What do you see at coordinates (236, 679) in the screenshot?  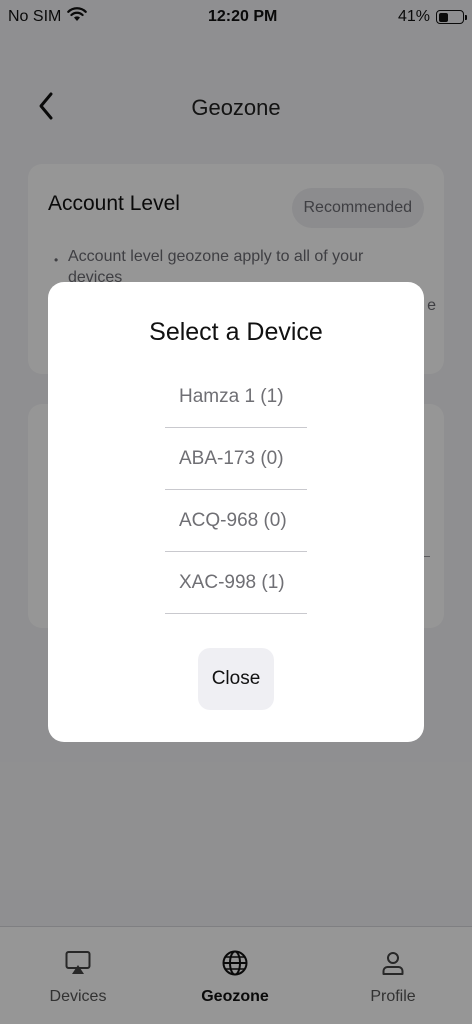 I see `close-button: Close` at bounding box center [236, 679].